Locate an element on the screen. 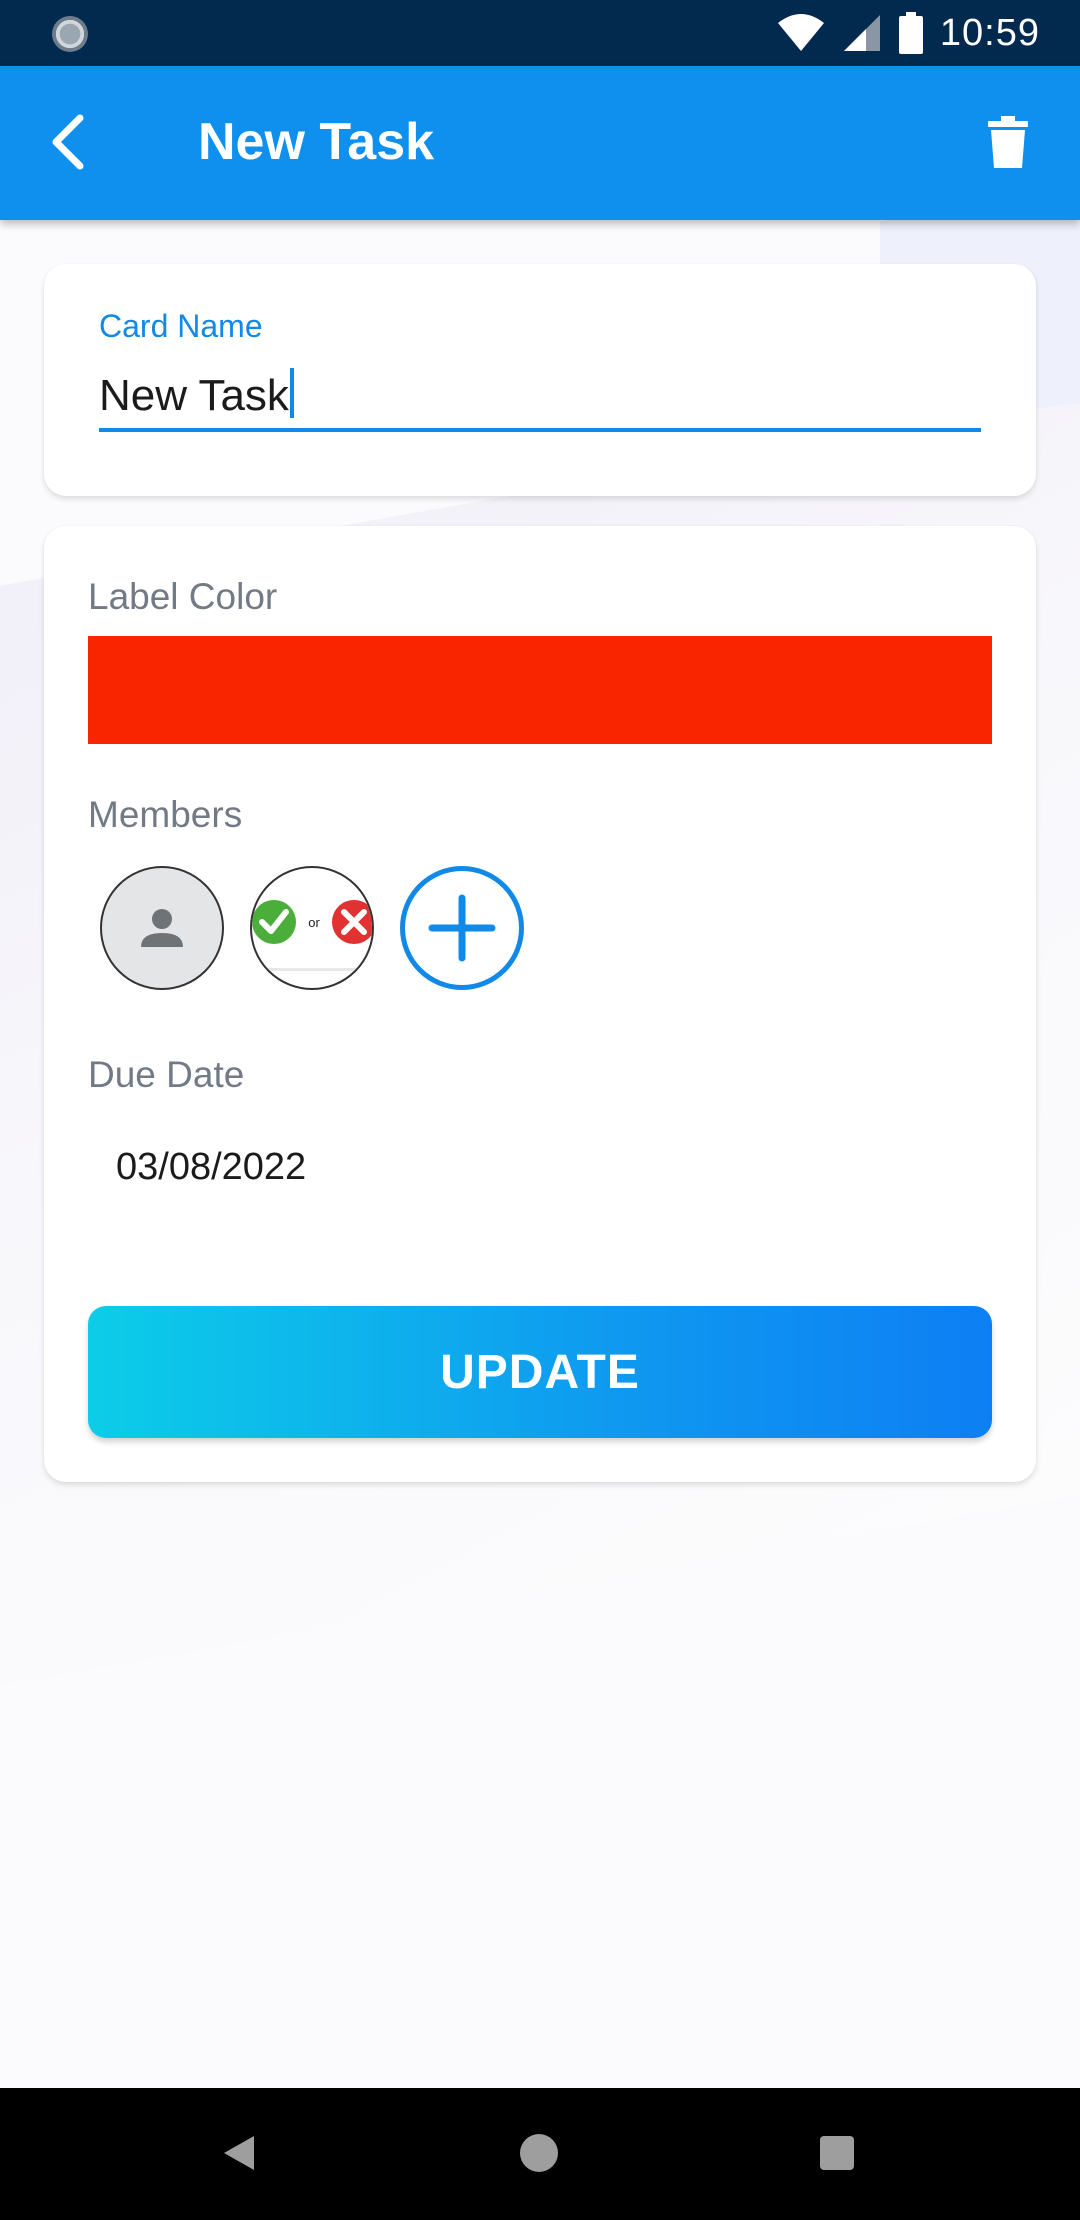 The image size is (1080, 2220). check-or-cross-icon: or is located at coordinates (312, 935).